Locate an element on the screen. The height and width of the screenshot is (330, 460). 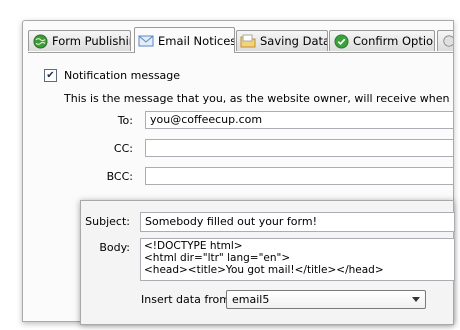
tab-more is located at coordinates (445, 40).